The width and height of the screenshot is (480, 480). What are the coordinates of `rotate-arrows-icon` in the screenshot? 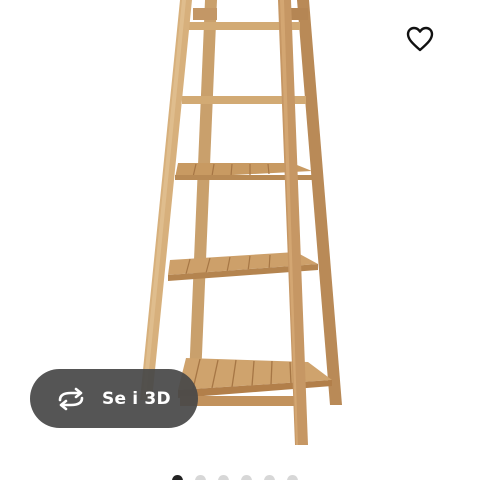 It's located at (71, 399).